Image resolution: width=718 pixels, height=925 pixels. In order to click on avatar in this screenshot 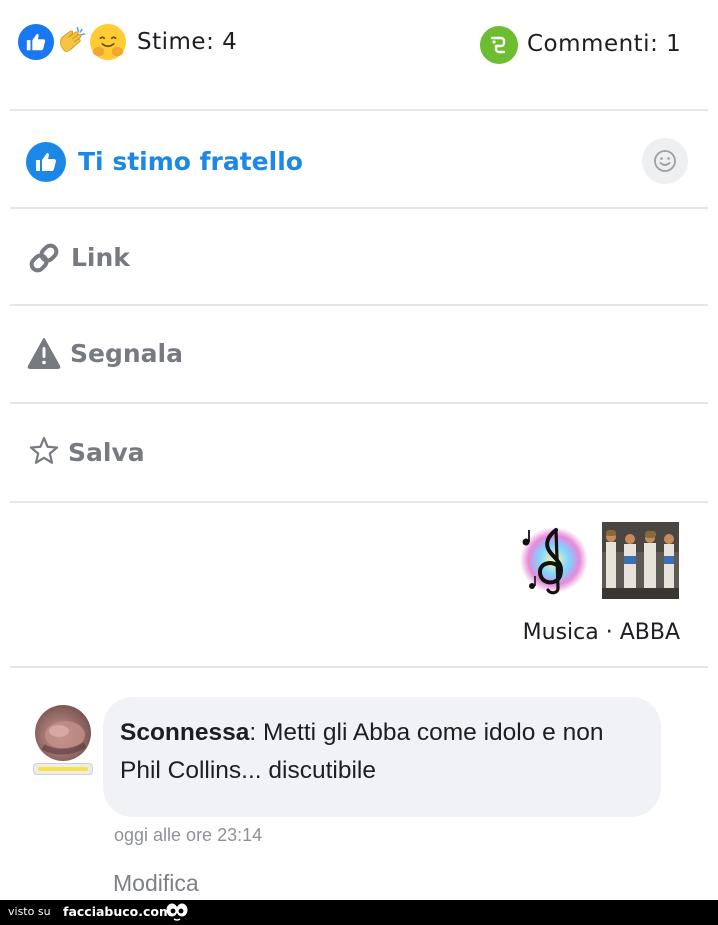, I will do `click(63, 733)`.